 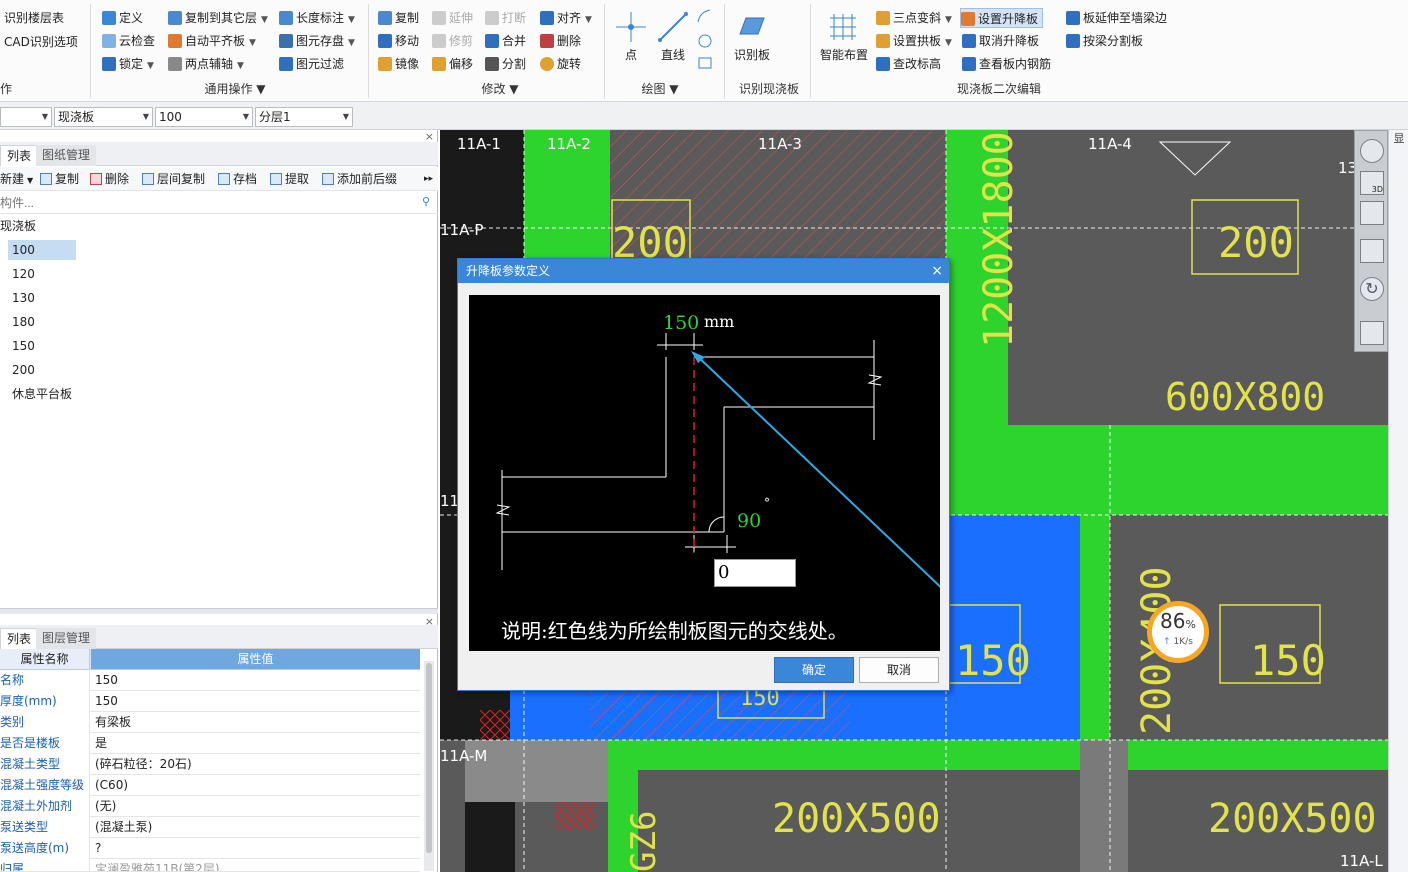 I want to click on element-filter-button: 图元过滤, so click(x=311, y=64).